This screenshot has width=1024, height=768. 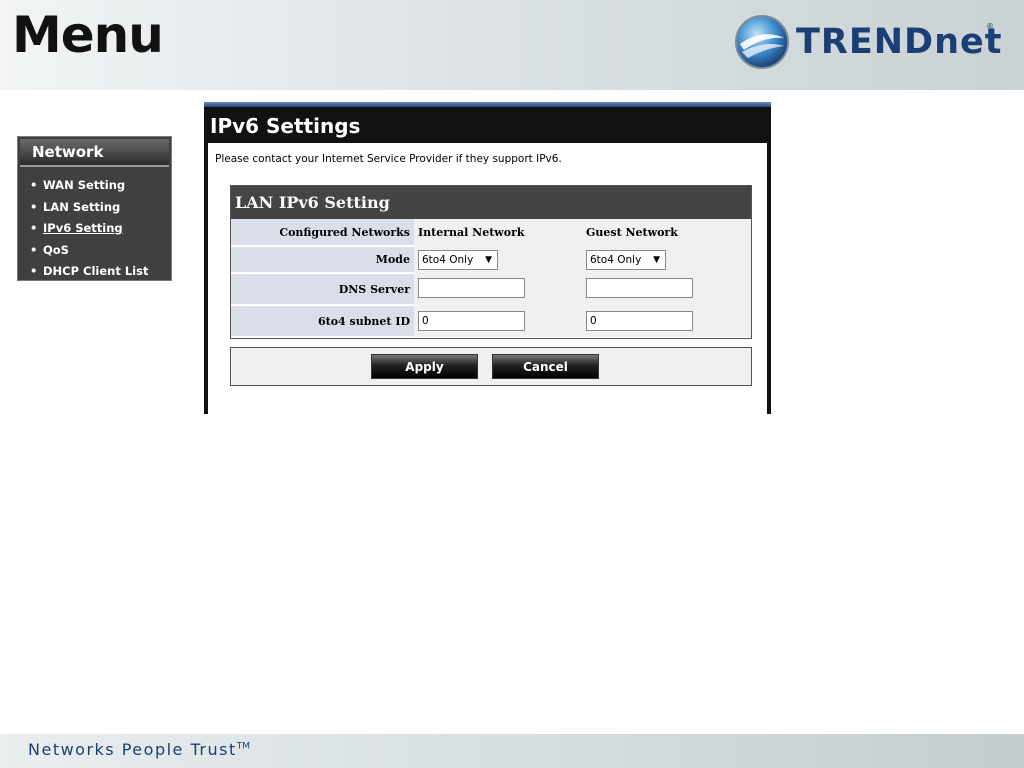 I want to click on slide-header: Menu TRENDnet ®, so click(x=512, y=45).